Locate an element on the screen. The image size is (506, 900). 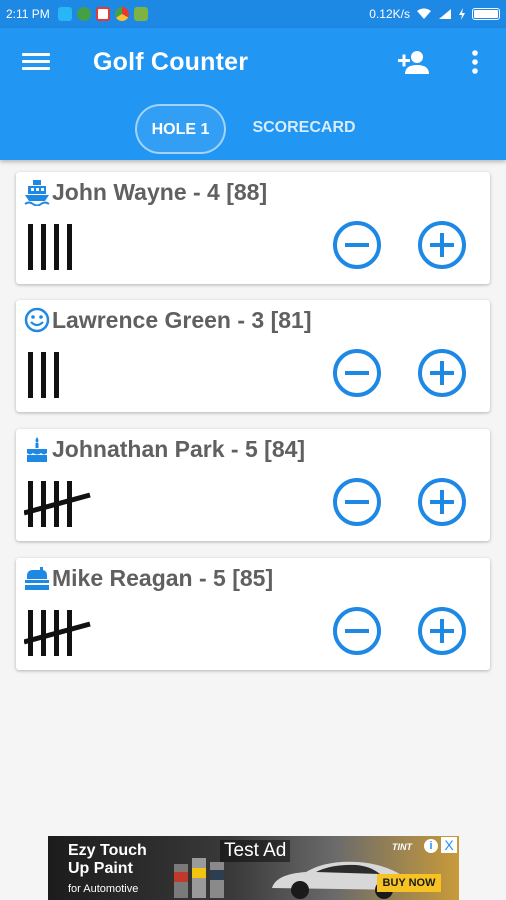
status-bar: 2:11 PM 0.12K/s is located at coordinates (253, 14).